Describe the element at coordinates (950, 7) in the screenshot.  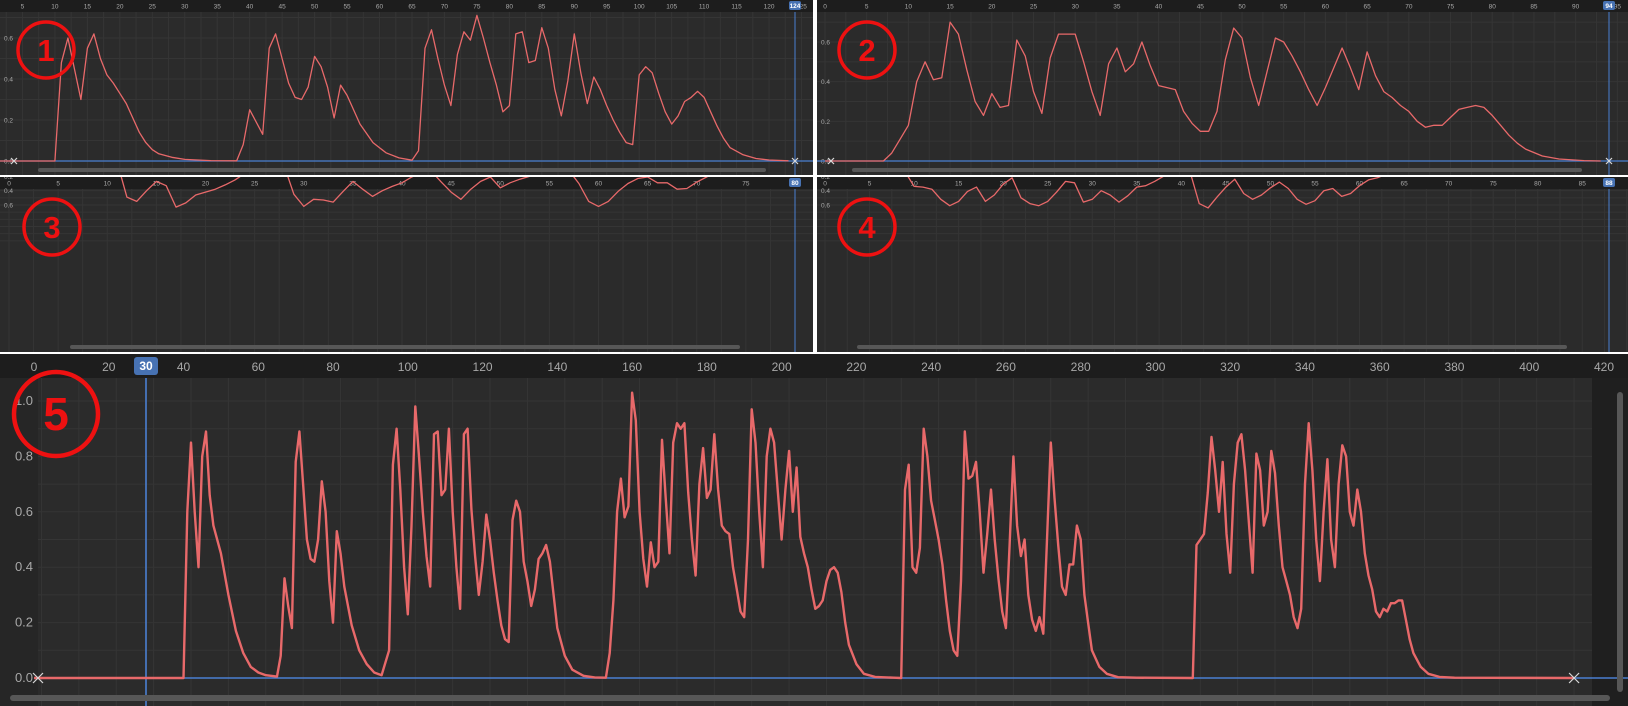
I see `frame-tick-label: 15` at that location.